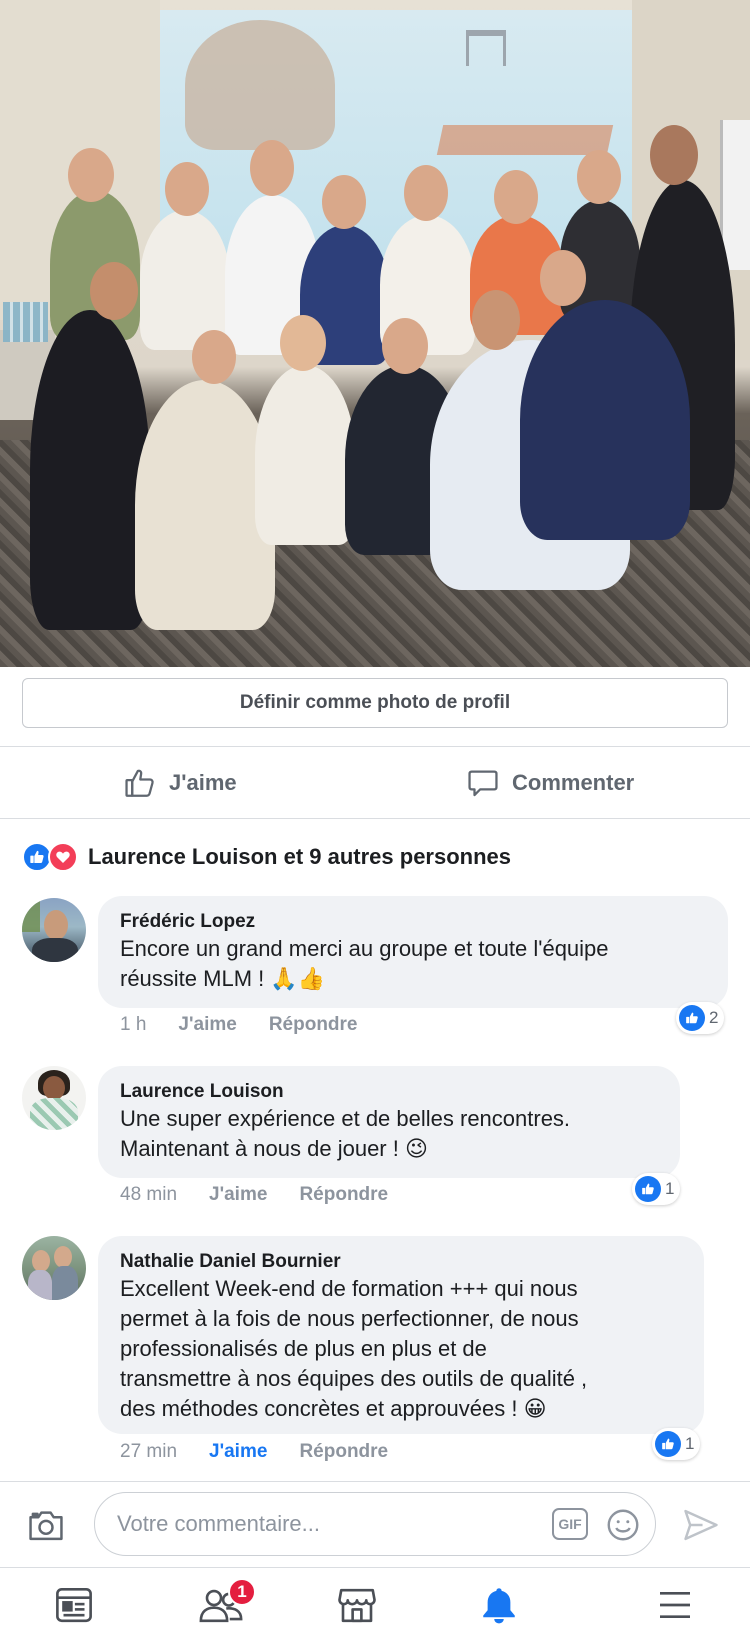 The width and height of the screenshot is (750, 1645). I want to click on comment-text-line: réussite MLM ! 🙏👍, so click(223, 978).